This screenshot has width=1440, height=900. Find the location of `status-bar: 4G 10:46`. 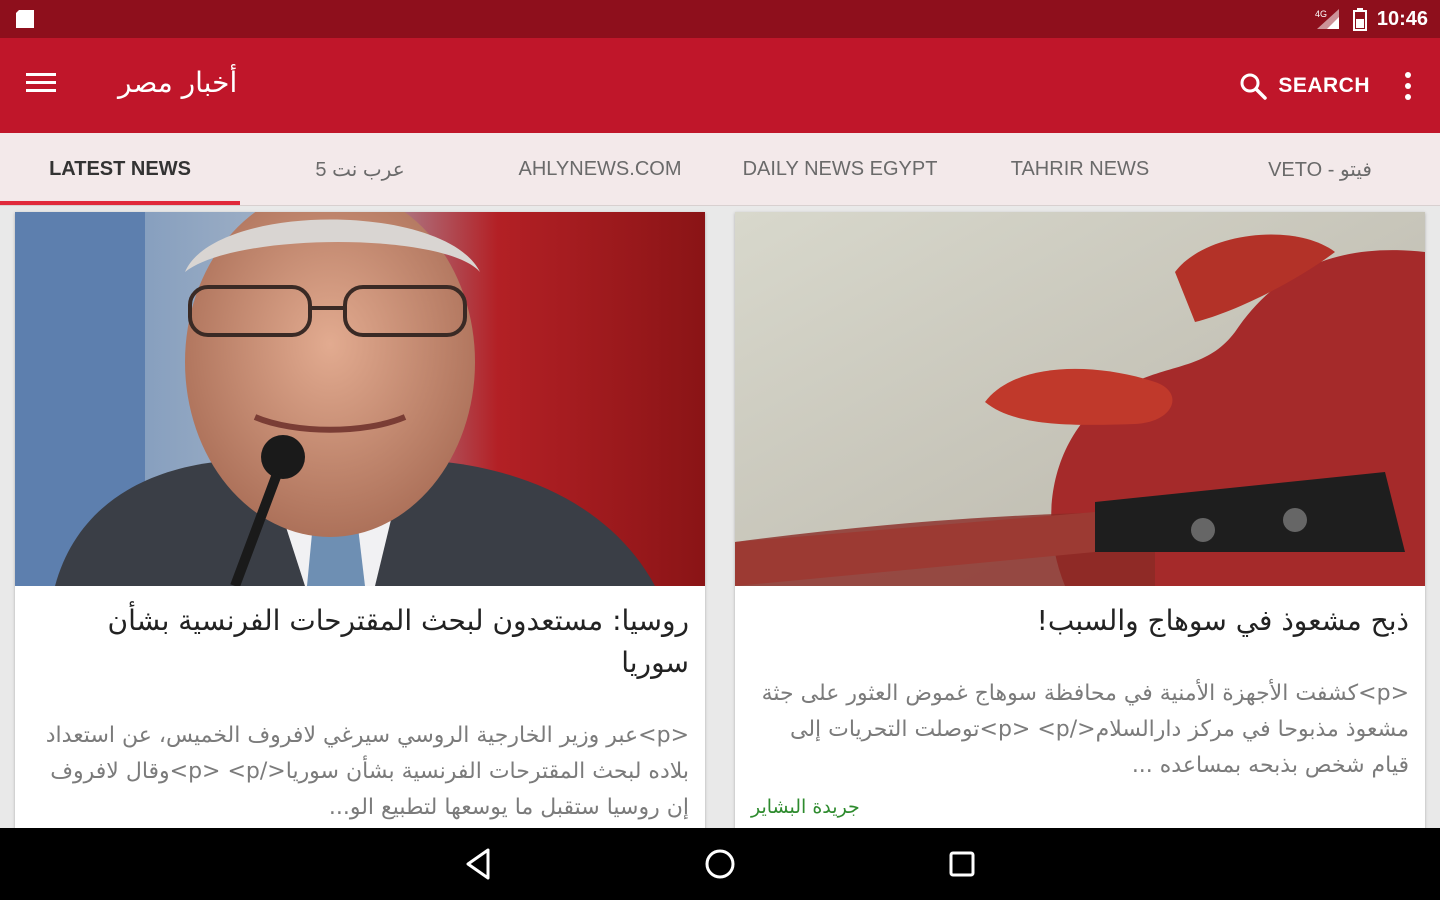

status-bar: 4G 10:46 is located at coordinates (720, 19).